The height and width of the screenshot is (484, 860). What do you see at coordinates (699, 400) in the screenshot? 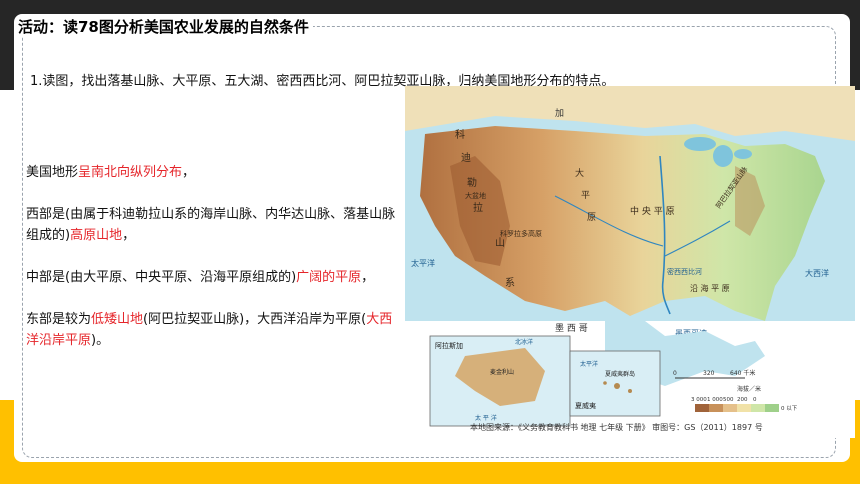
I see `legend-tick-3000: 3 000` at bounding box center [699, 400].